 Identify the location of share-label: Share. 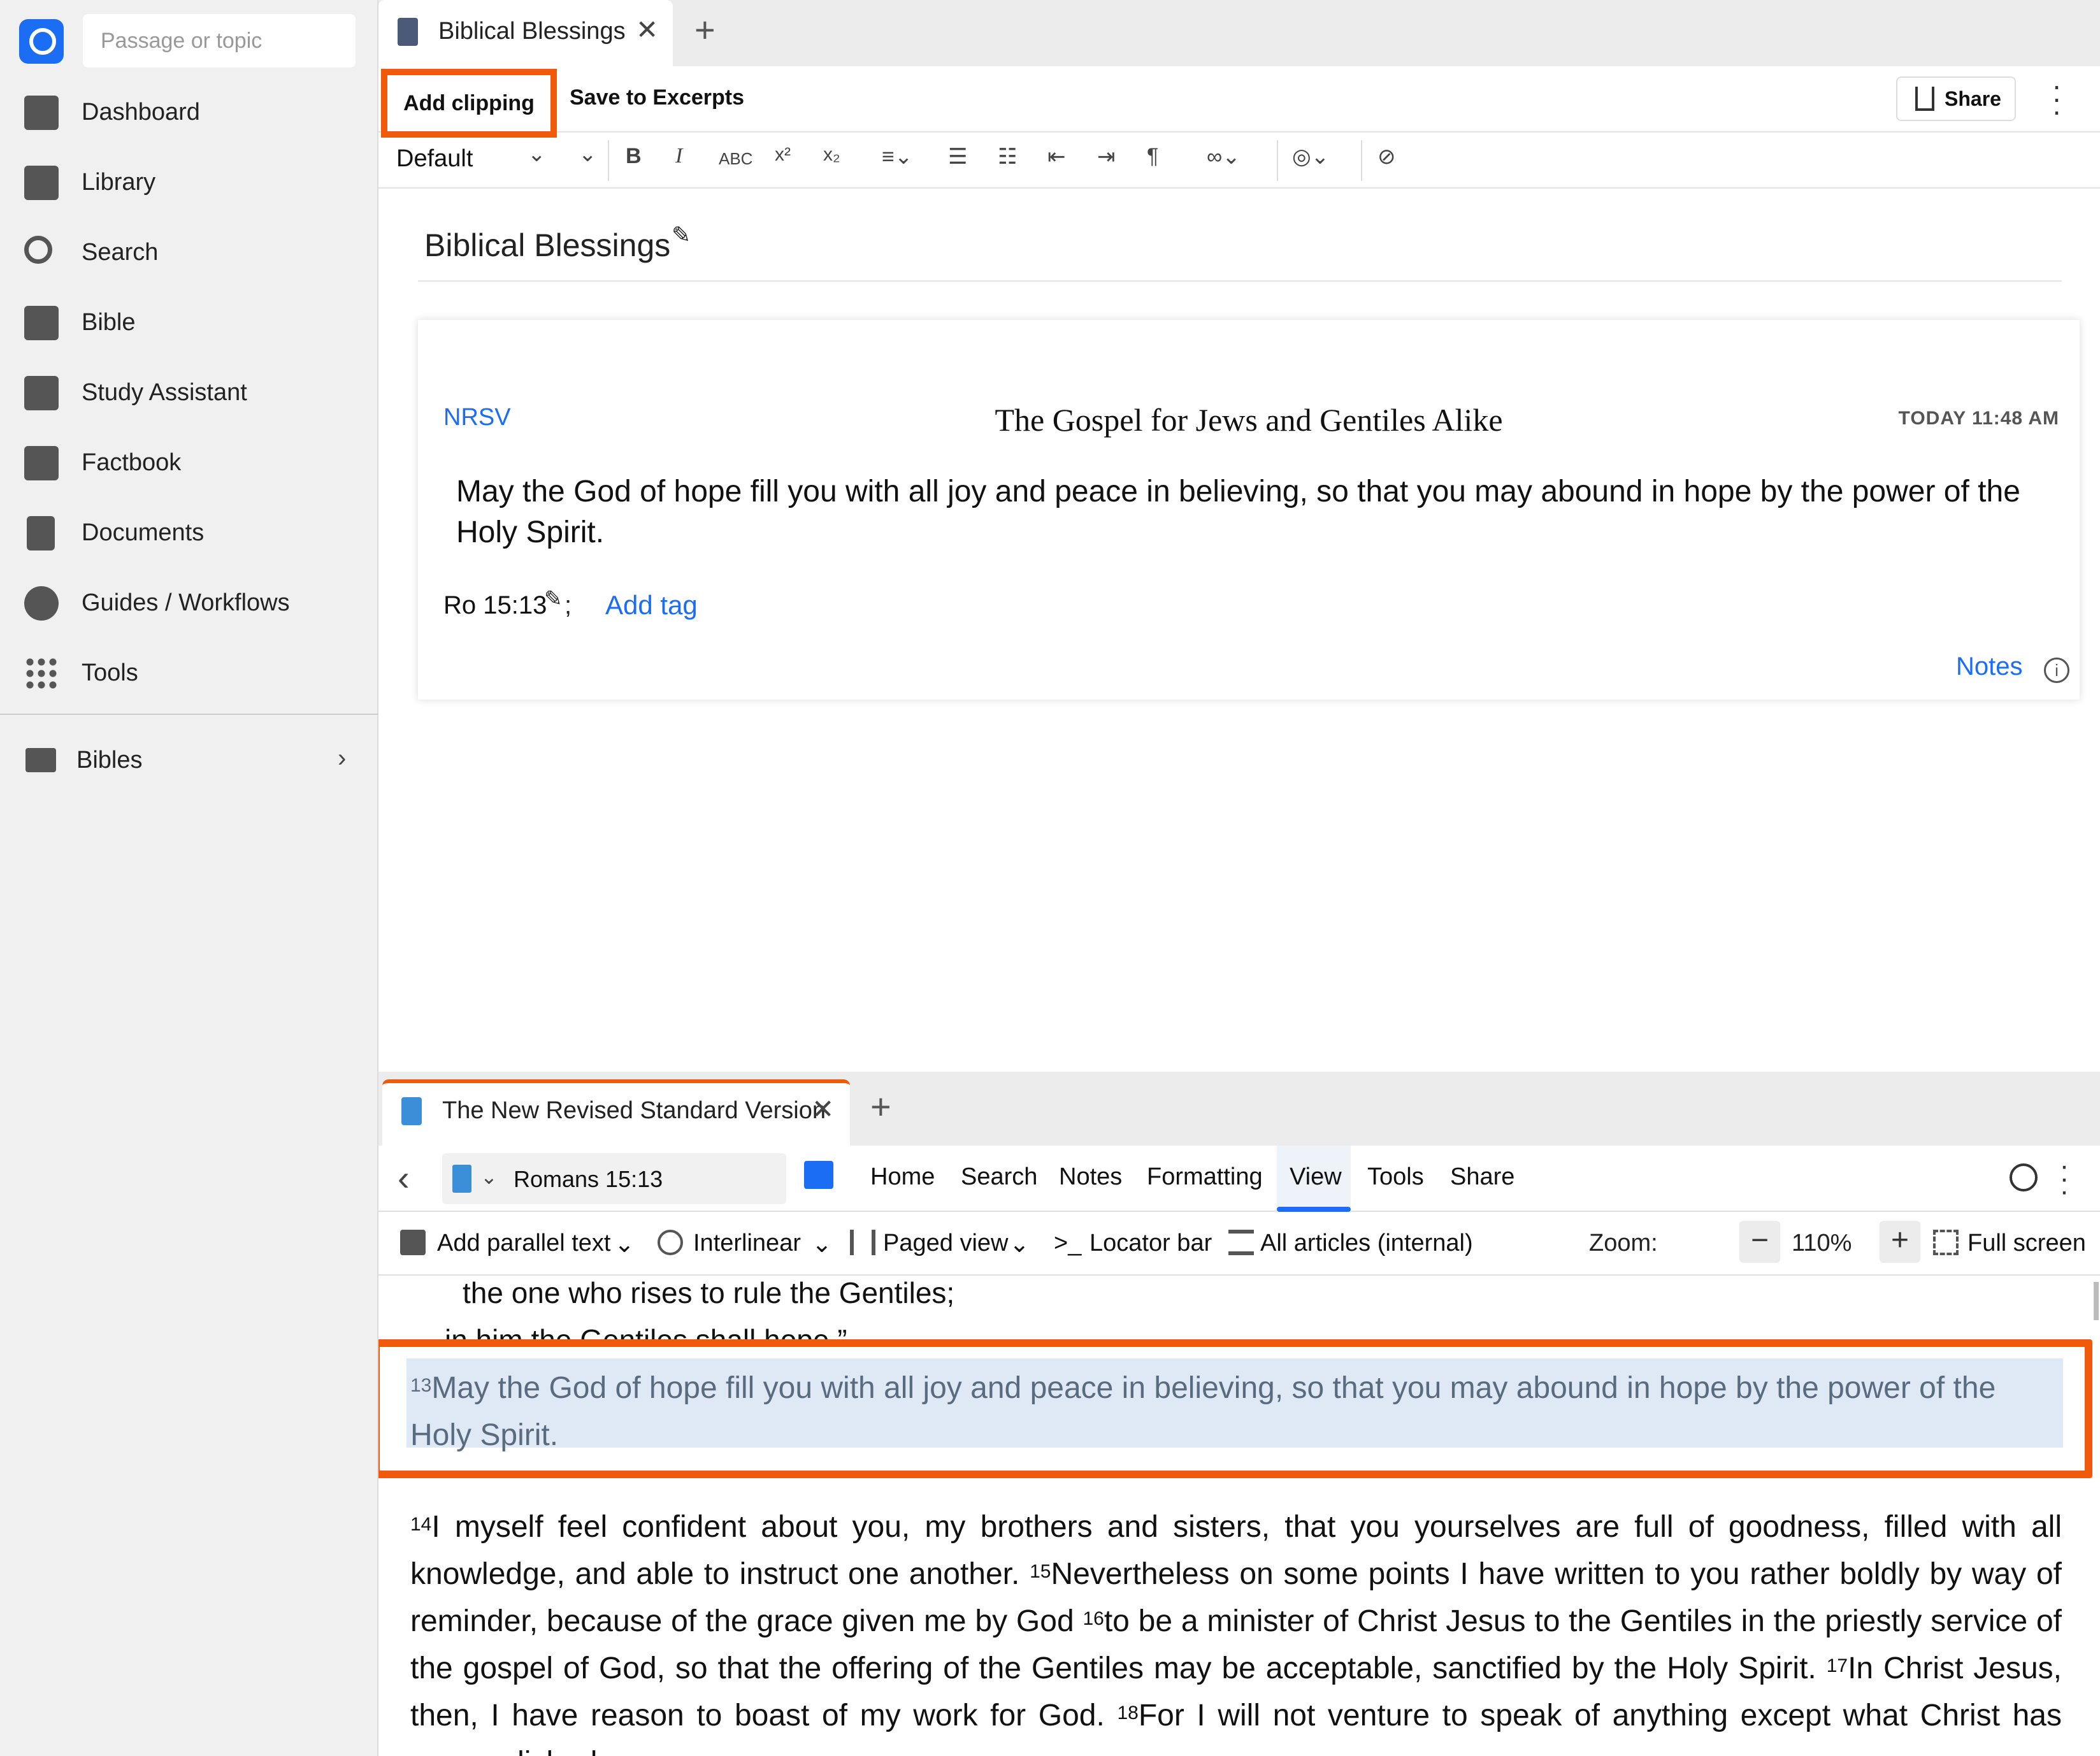
(1973, 98).